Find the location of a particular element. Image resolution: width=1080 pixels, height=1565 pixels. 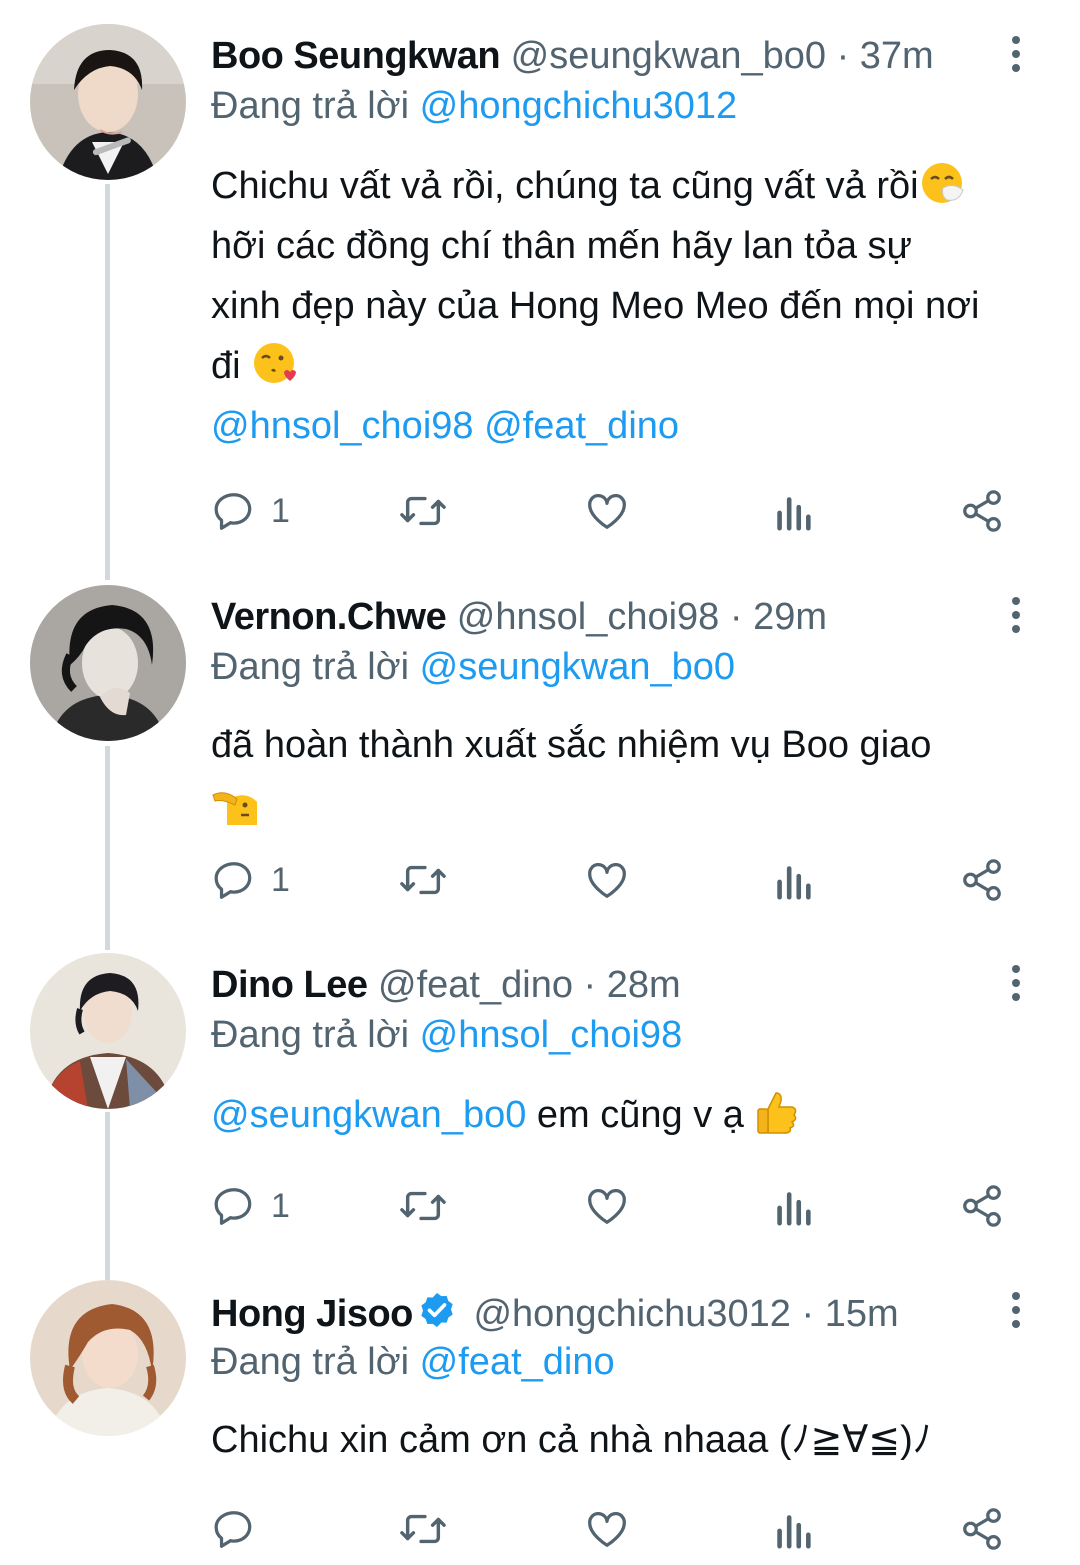

author-name: Boo Seungkwan is located at coordinates (356, 56).